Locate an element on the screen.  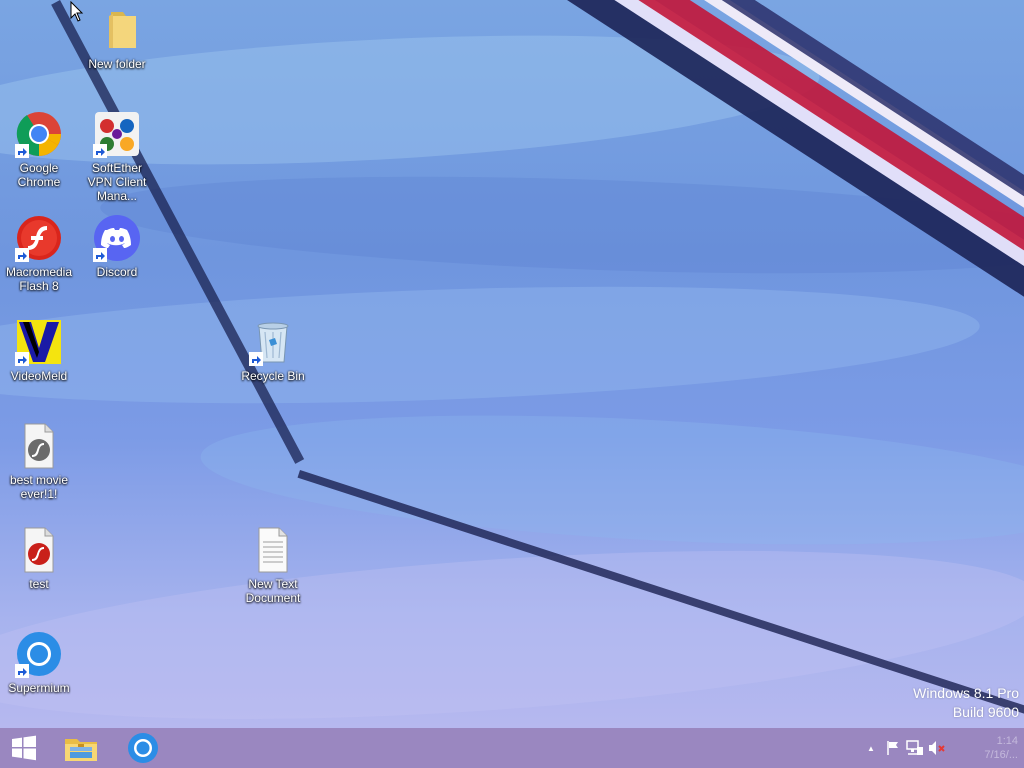
taskbar-file-explorer is located at coordinates (81, 748).